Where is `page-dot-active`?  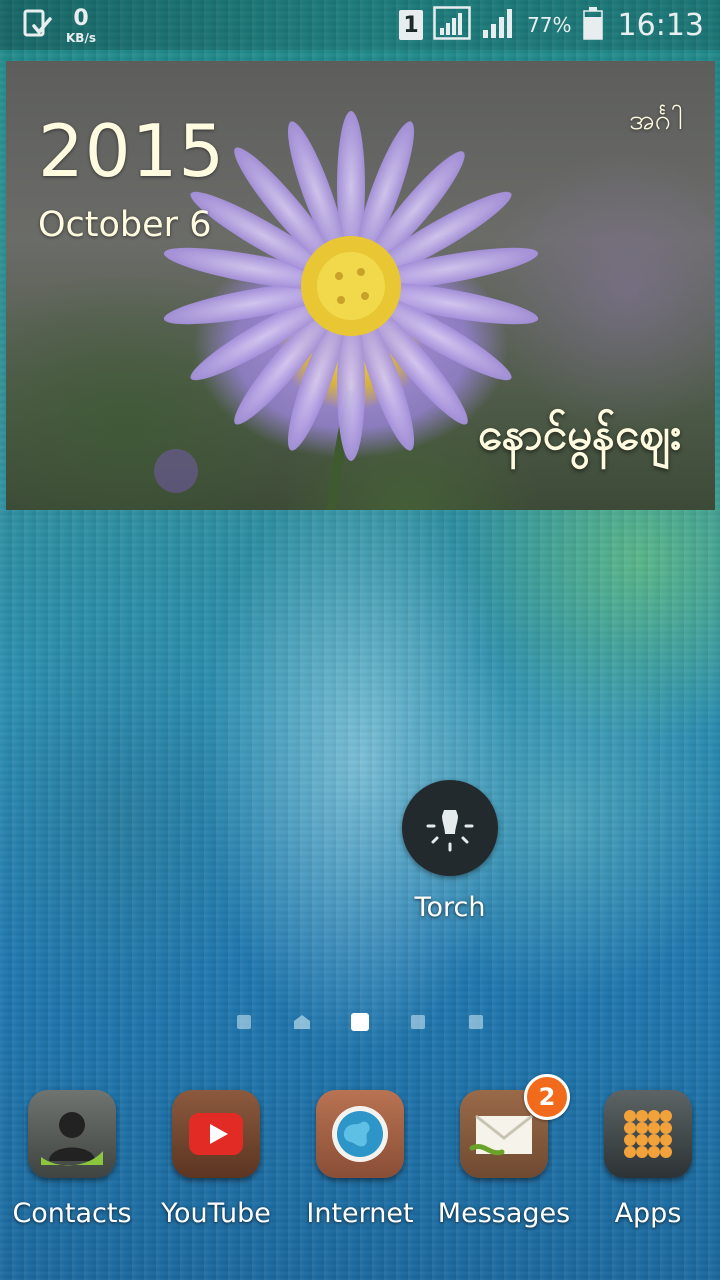 page-dot-active is located at coordinates (360, 1022).